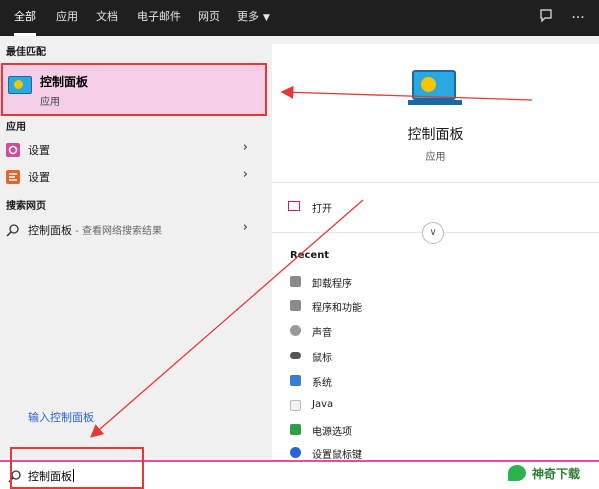 Image resolution: width=599 pixels, height=489 pixels. What do you see at coordinates (295, 355) in the screenshot?
I see `mouse-icon` at bounding box center [295, 355].